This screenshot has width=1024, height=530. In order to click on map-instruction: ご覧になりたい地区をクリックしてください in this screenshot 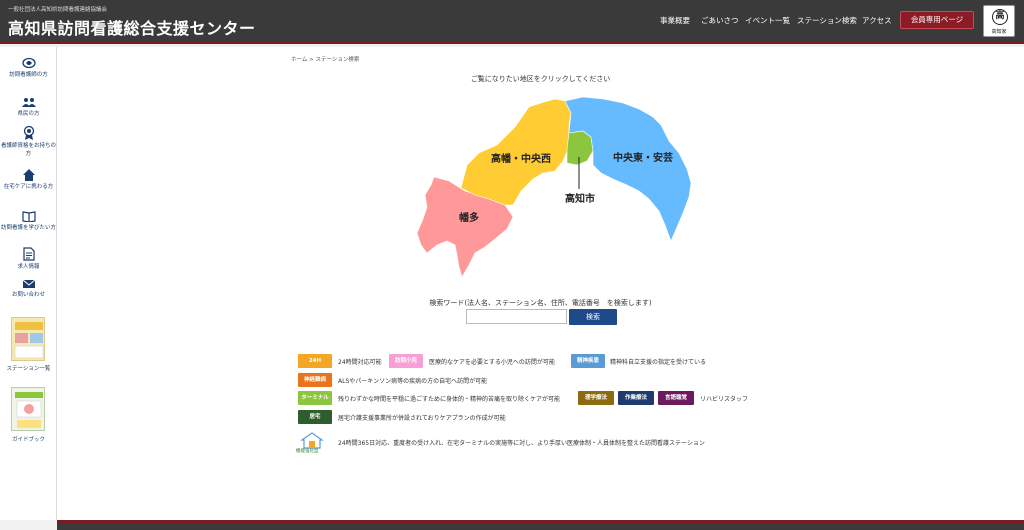, I will do `click(540, 79)`.